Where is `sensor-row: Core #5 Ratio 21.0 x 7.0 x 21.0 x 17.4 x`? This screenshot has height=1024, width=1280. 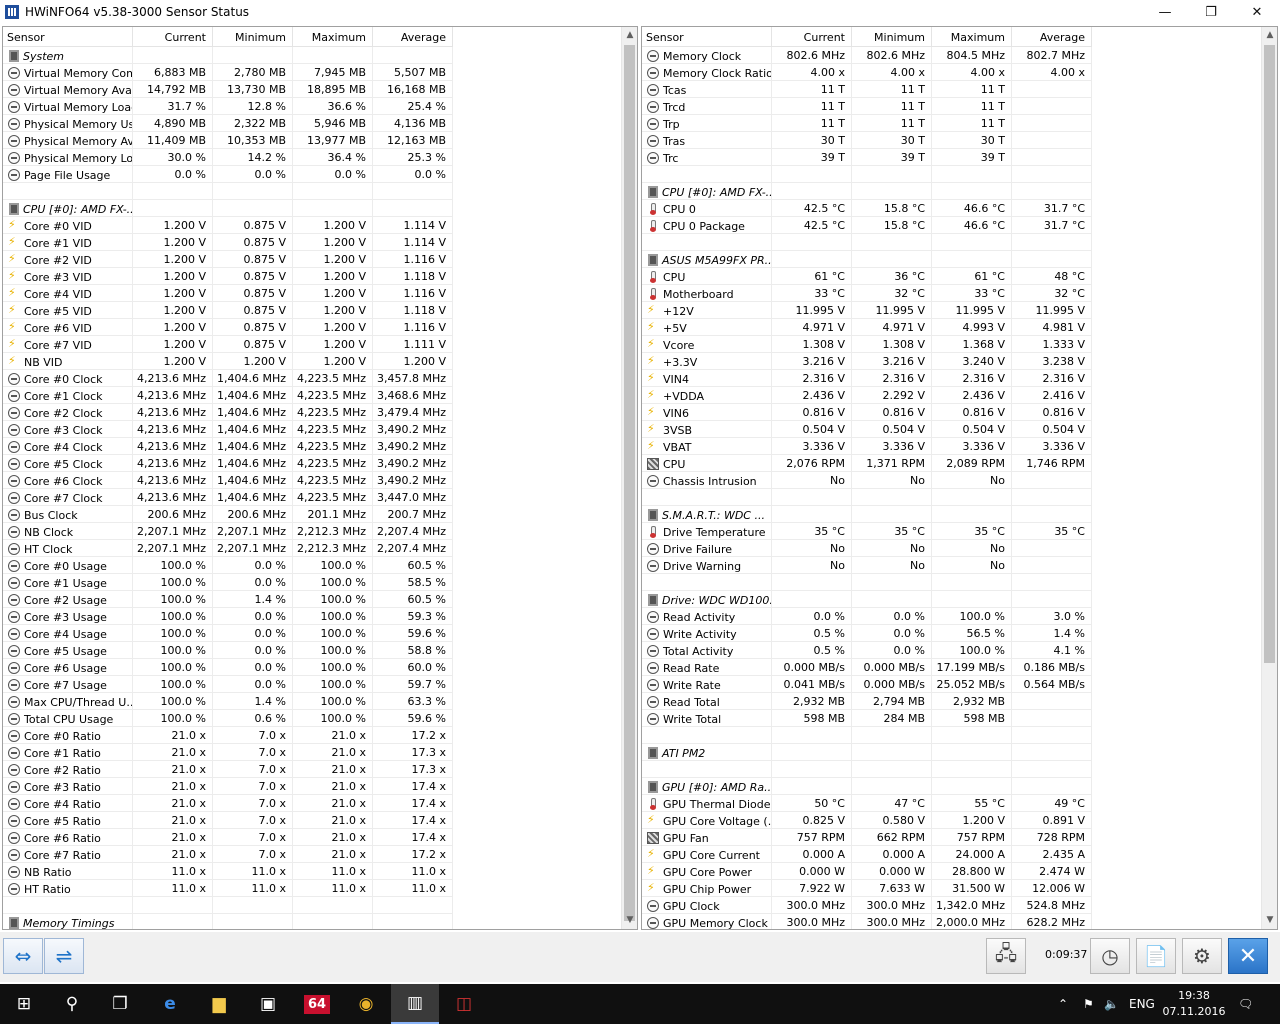
sensor-row: Core #5 Ratio 21.0 x 7.0 x 21.0 x 17.4 x is located at coordinates (228, 820).